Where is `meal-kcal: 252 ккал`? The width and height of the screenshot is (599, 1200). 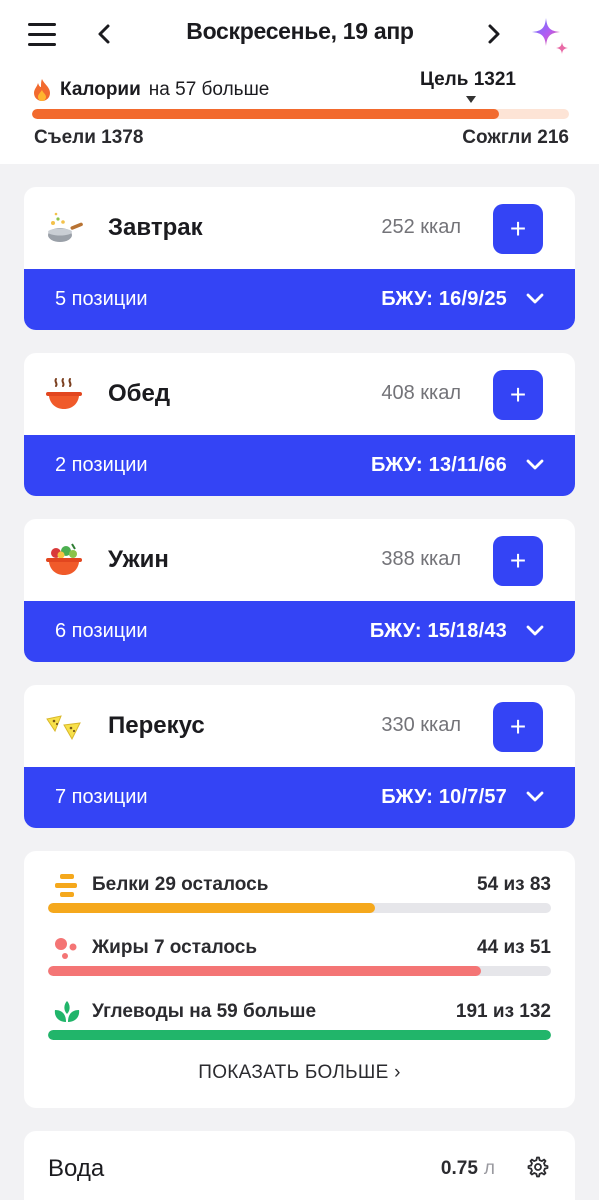
meal-kcal: 252 ккал is located at coordinates (421, 227).